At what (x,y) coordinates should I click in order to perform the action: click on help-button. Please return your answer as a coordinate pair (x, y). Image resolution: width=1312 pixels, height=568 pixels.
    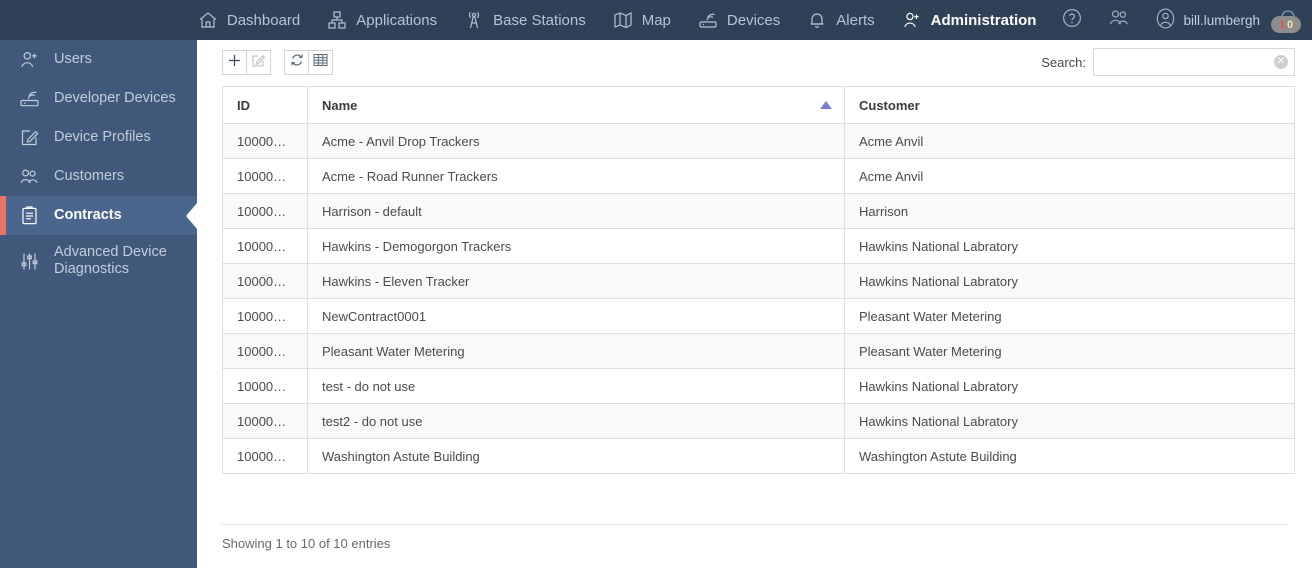
    Looking at the image, I should click on (1072, 20).